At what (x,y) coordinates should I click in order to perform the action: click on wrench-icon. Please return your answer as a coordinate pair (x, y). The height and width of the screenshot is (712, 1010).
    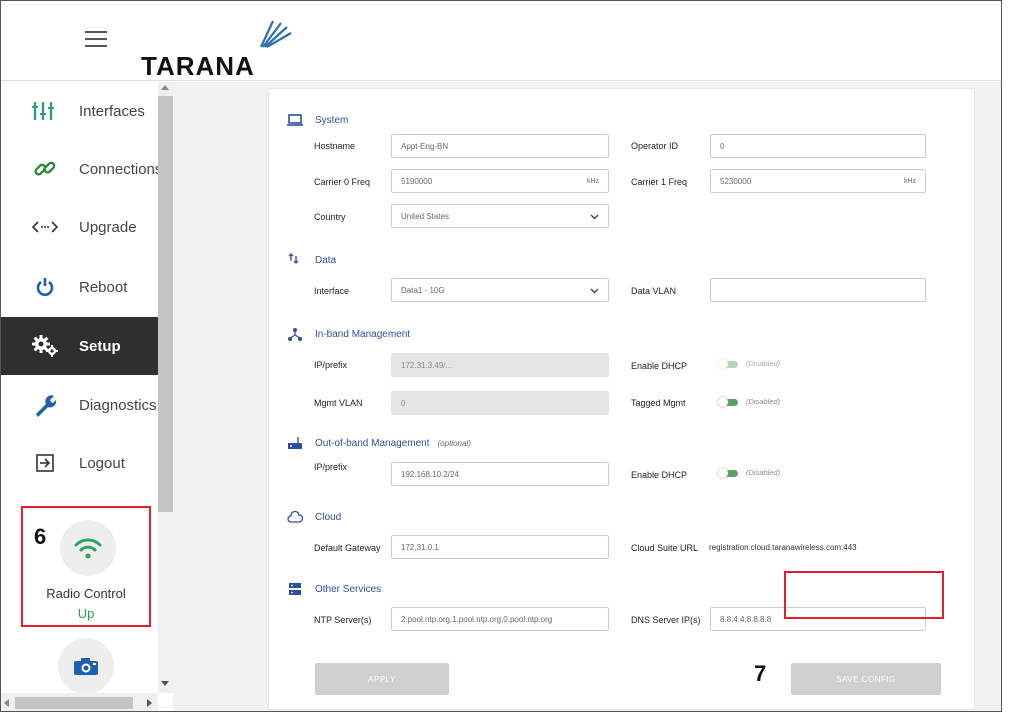
    Looking at the image, I should click on (45, 405).